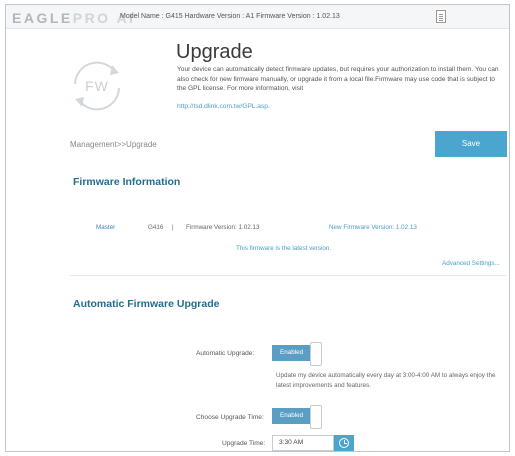  I want to click on automatic-upgrade-title: Automatic Firmware Upgrade, so click(146, 304).